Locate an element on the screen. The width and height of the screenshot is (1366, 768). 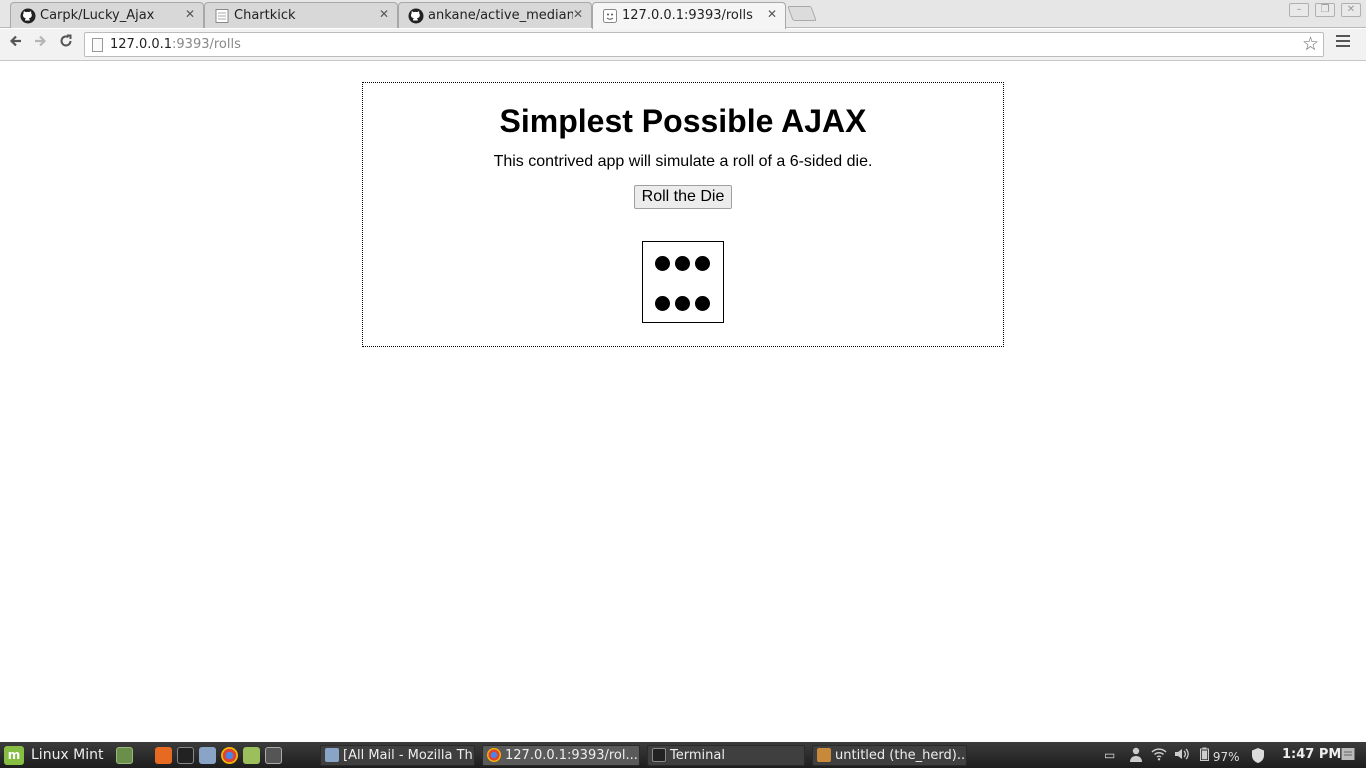
show-desktop-icon is located at coordinates (124, 755).